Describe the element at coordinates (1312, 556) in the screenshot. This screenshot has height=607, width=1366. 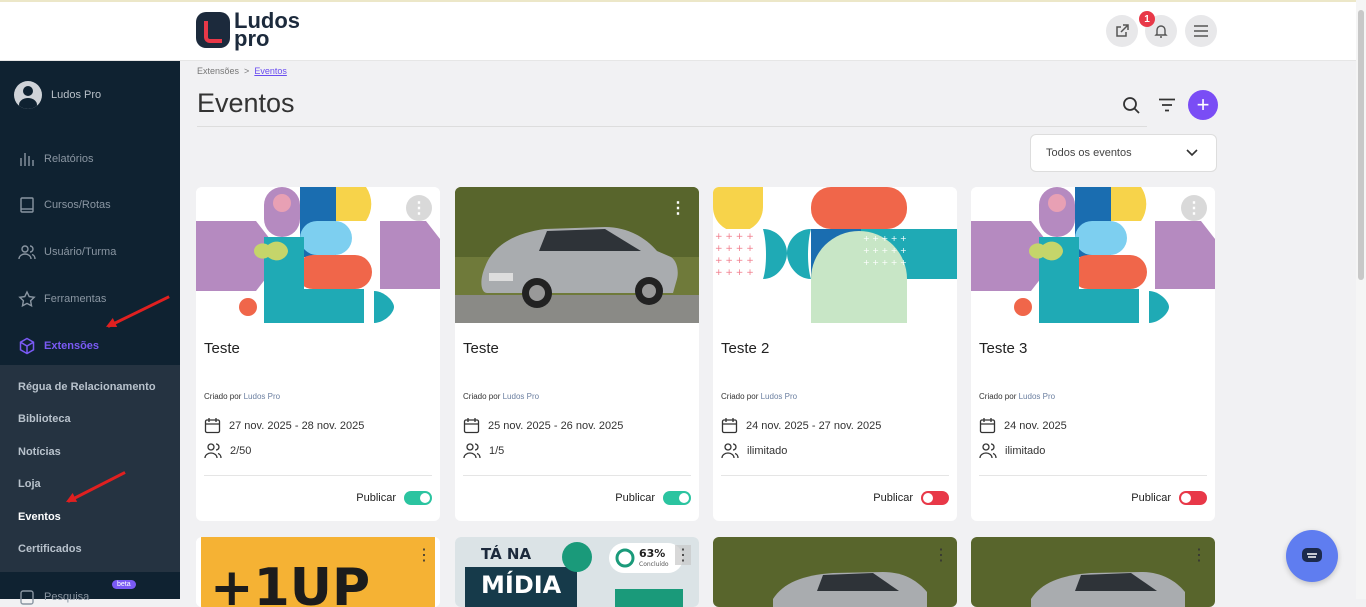
I see `chat-button` at that location.